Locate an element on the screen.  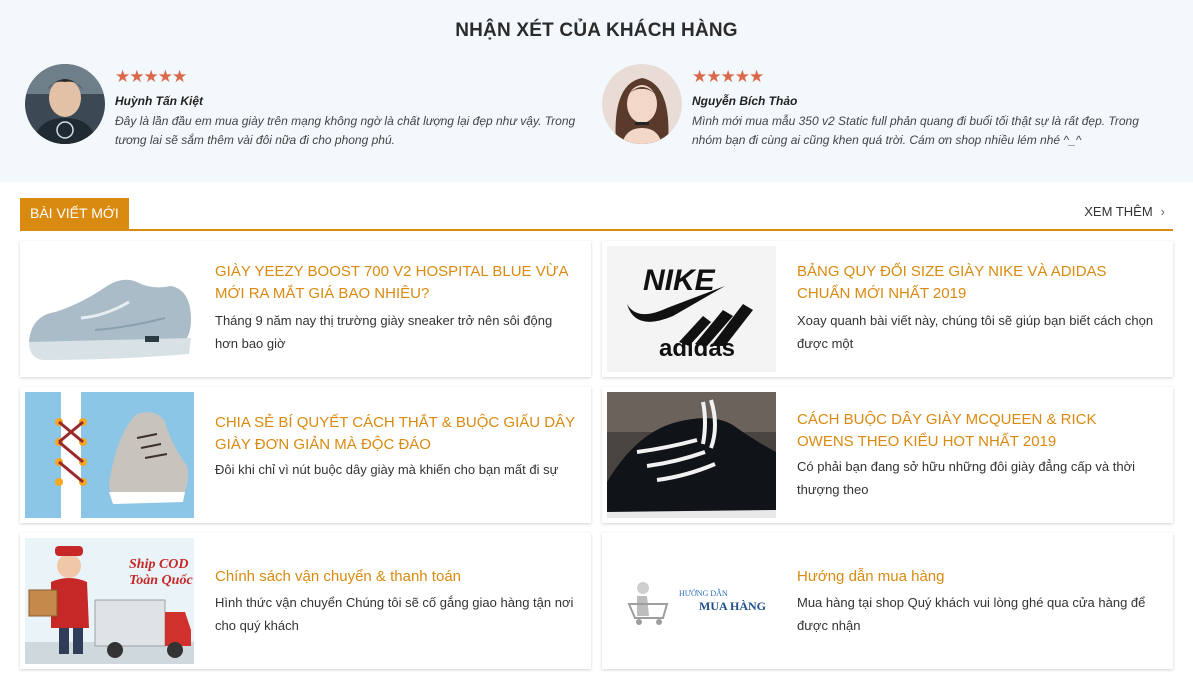
section-tab-new-posts: BÀI VIẾT MỚI is located at coordinates (74, 213).